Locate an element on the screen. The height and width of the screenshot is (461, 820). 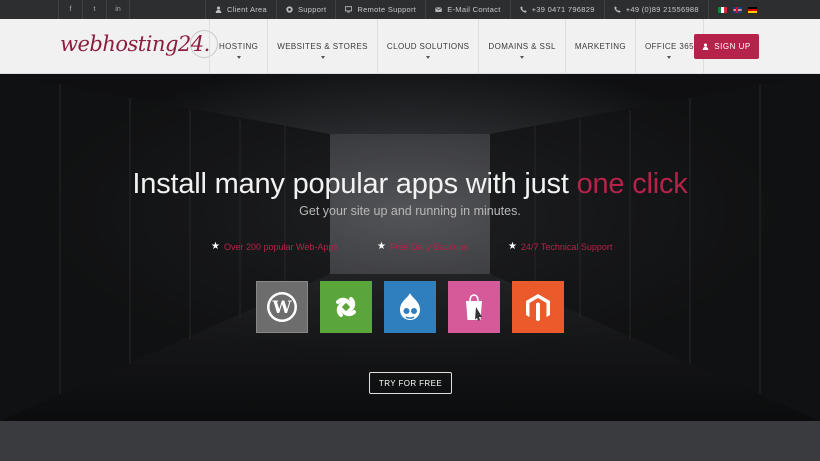
language-switcher is located at coordinates (732, 9).